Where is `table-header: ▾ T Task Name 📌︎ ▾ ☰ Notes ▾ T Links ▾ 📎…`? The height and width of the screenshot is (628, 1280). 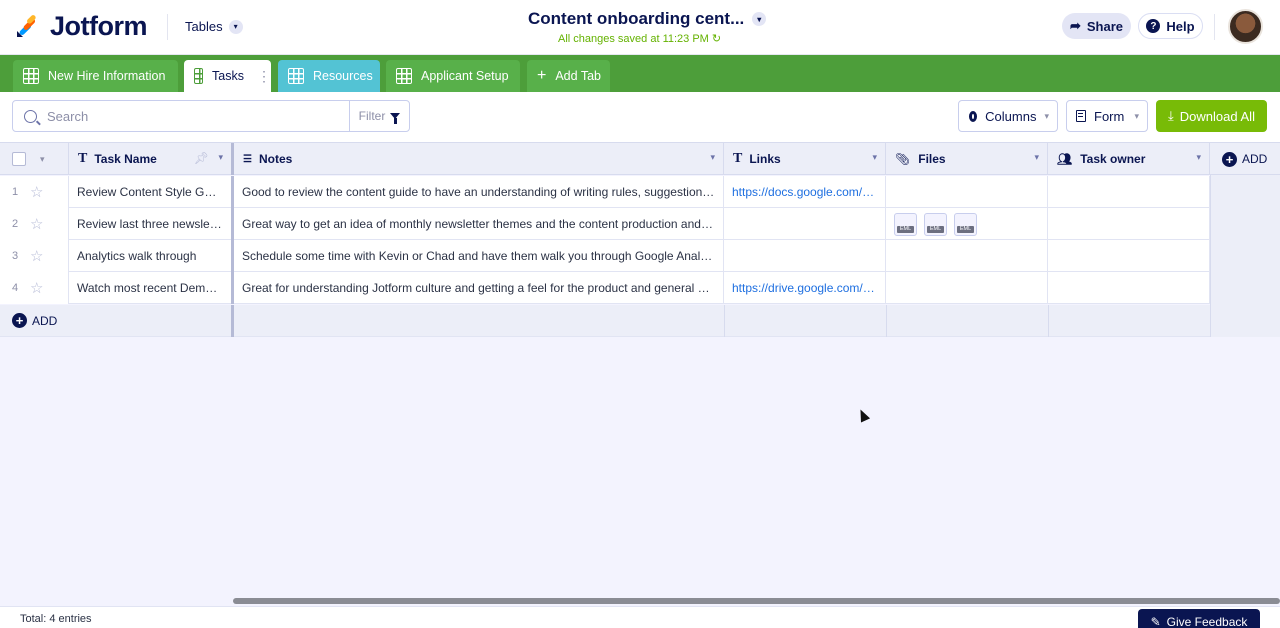 table-header: ▾ T Task Name 📌︎ ▾ ☰ Notes ▾ T Links ▾ 📎… is located at coordinates (640, 158).